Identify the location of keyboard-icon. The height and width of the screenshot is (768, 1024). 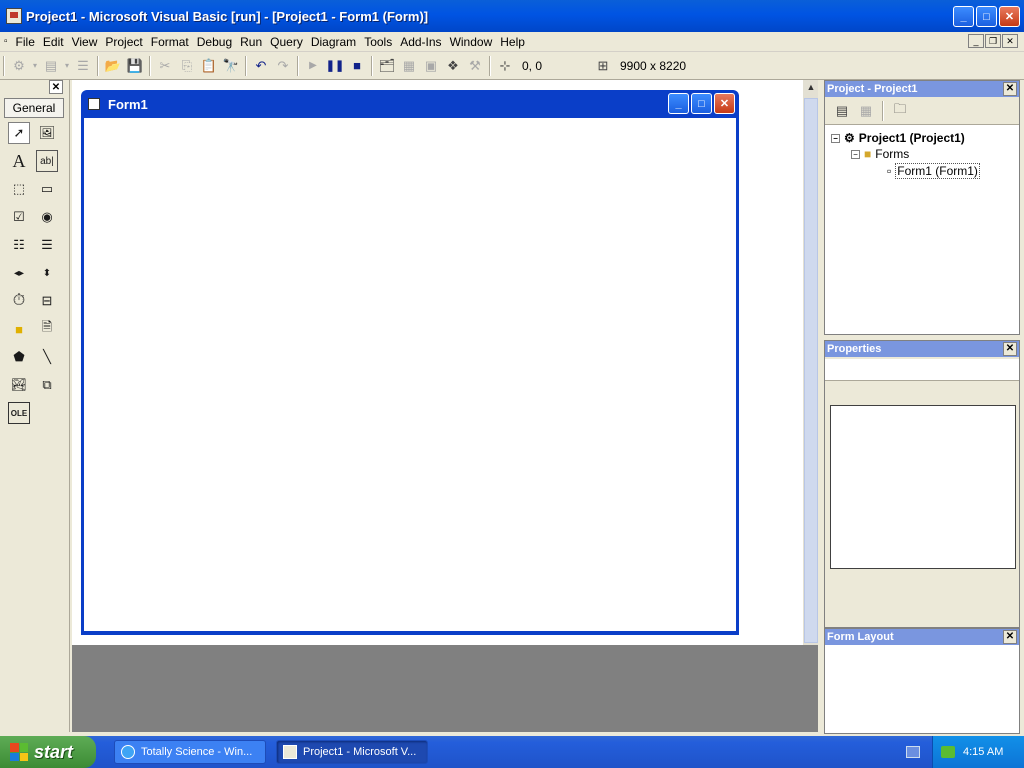
(913, 752).